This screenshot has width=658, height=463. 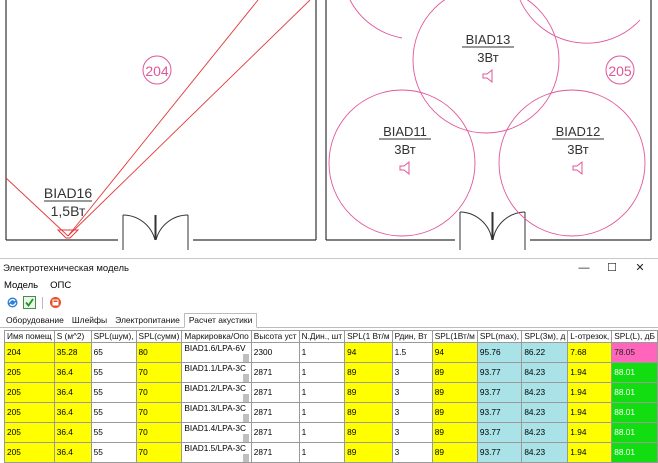 What do you see at coordinates (159, 336) in the screenshot?
I see `column-header: SPL(сумм)` at bounding box center [159, 336].